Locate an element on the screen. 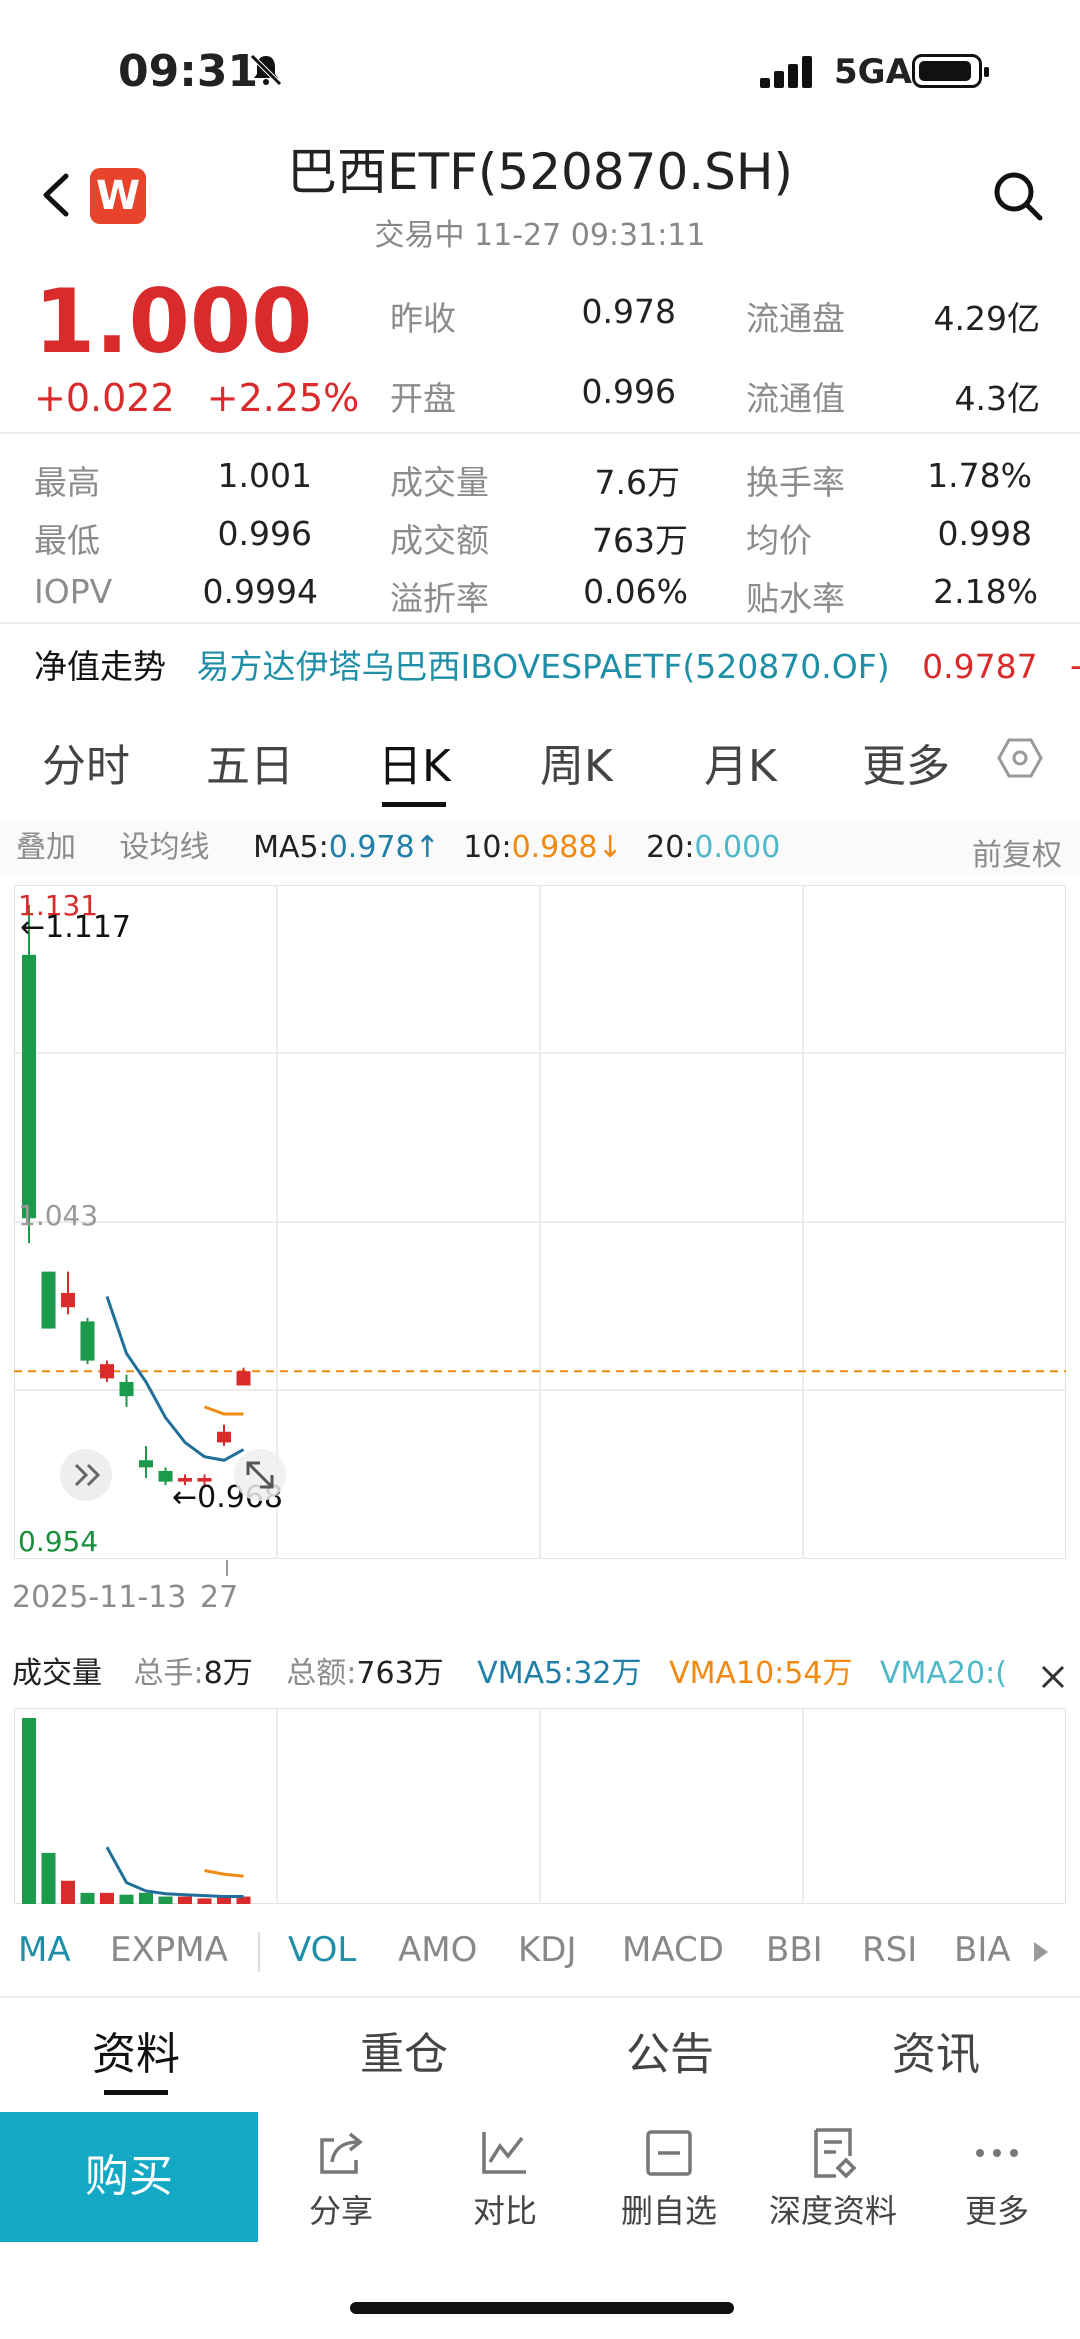  deep-data-button: 深度资料 is located at coordinates (833, 2179).